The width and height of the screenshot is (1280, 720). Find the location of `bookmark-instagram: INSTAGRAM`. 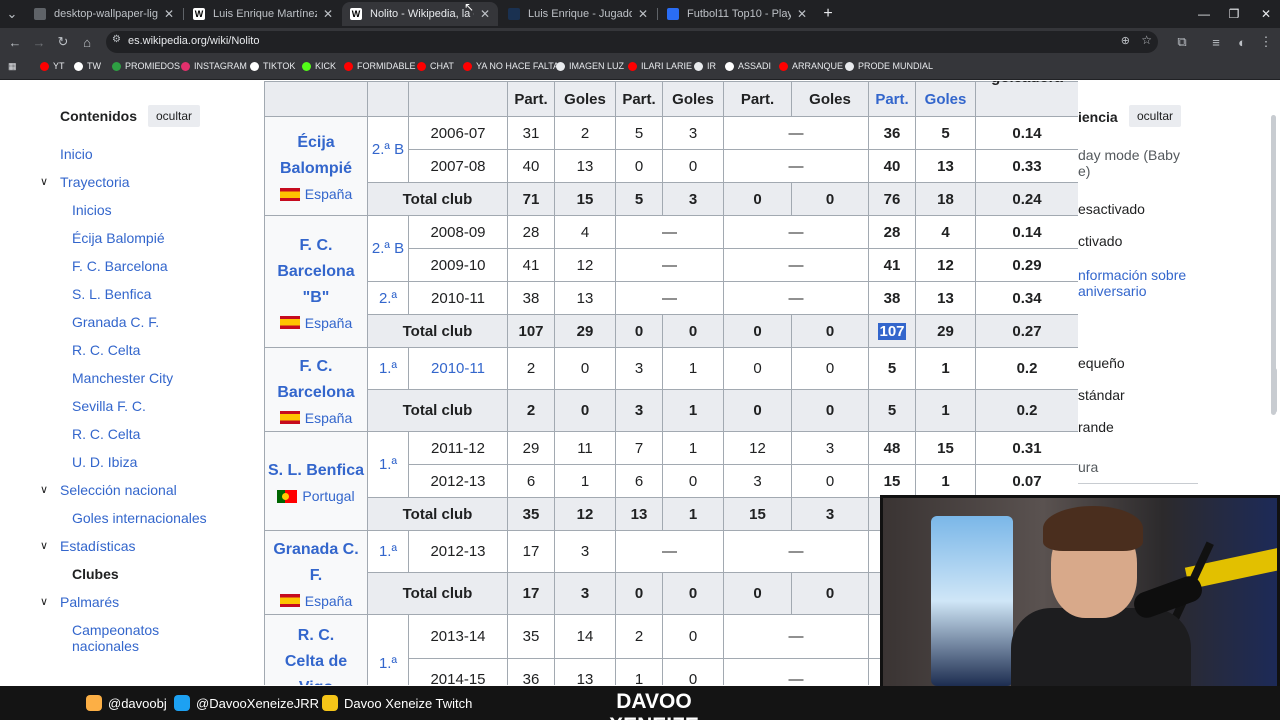

bookmark-instagram: INSTAGRAM is located at coordinates (214, 66).